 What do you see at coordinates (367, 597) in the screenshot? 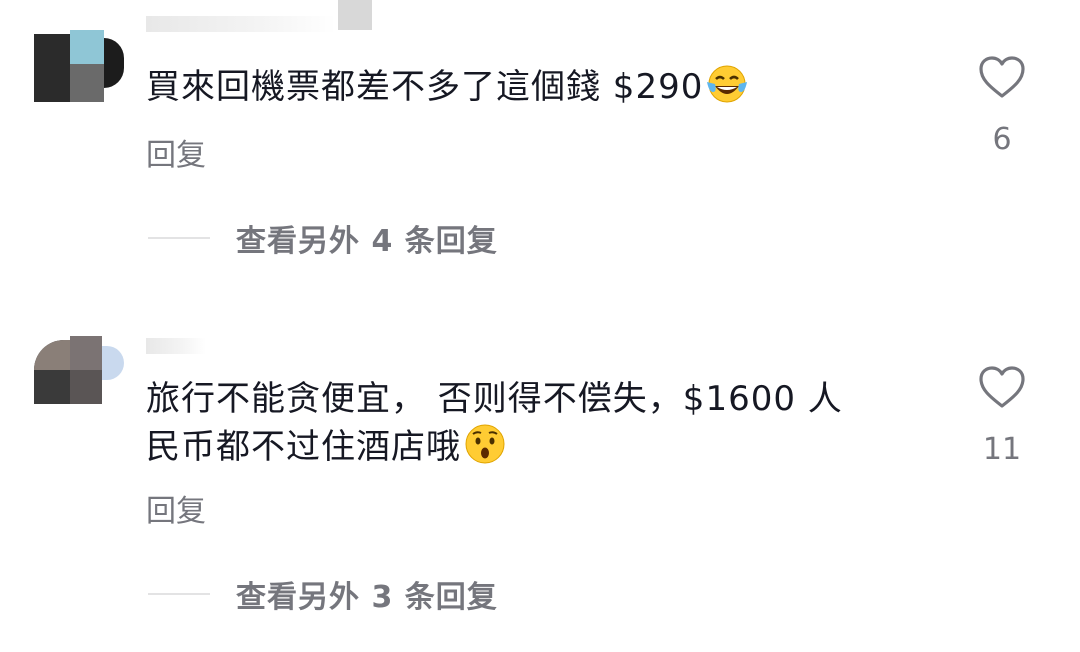
I see `view-more-replies-label: 查看另外 3 条回复` at bounding box center [367, 597].